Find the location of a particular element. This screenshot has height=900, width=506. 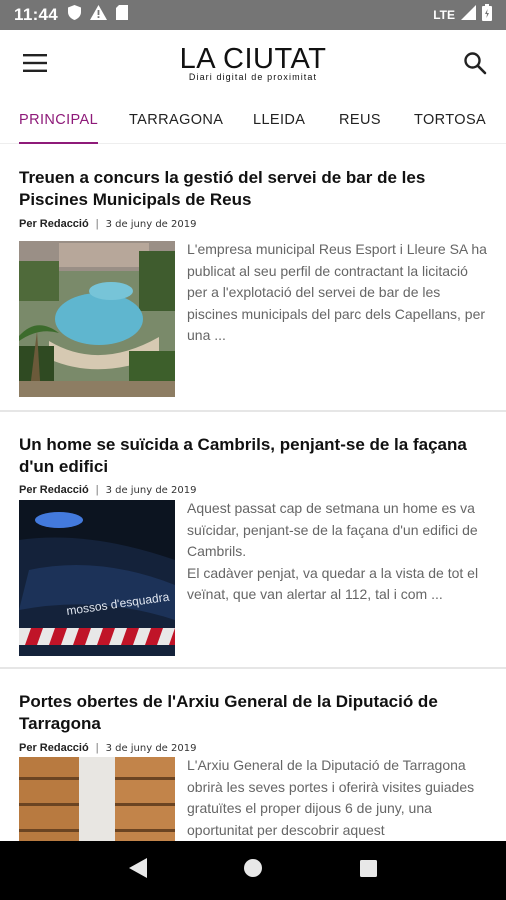

app-bar: LA CIUTAT Diari digital de proximitat is located at coordinates (253, 63).